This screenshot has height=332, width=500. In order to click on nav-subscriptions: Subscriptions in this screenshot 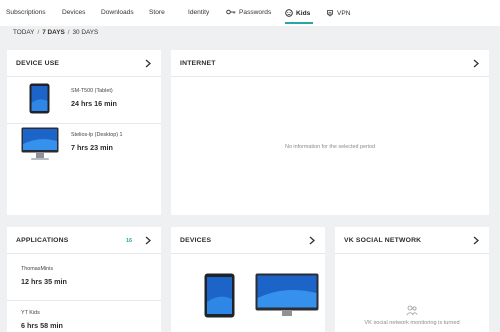, I will do `click(26, 12)`.